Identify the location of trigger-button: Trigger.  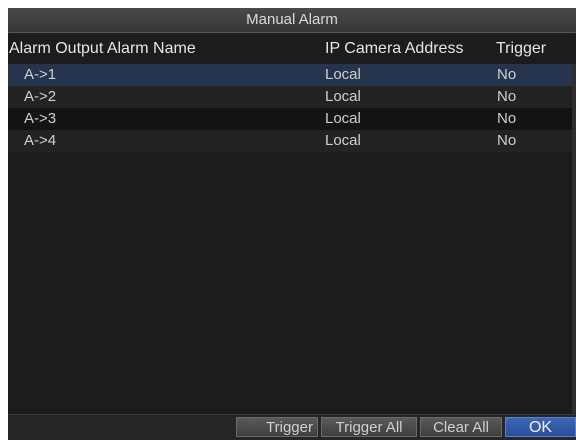
(277, 427).